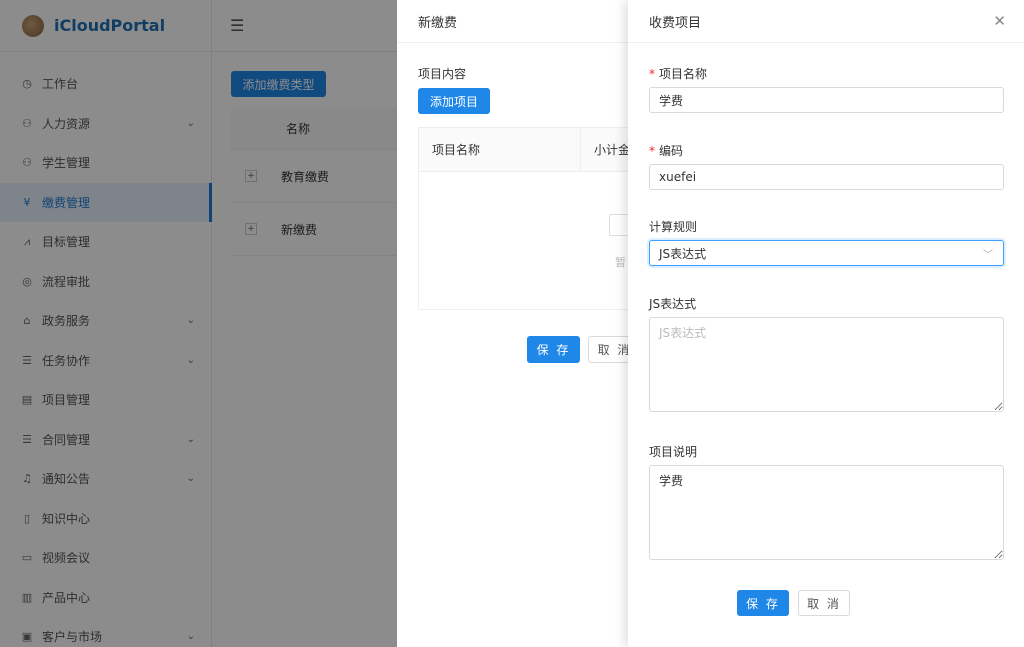 This screenshot has height=647, width=1024. I want to click on calc-rule-value: JS表达式, so click(683, 253).